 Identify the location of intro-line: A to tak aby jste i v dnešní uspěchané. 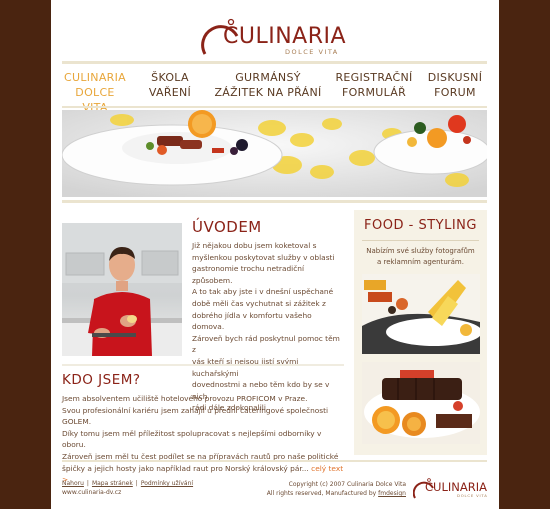
(263, 292).